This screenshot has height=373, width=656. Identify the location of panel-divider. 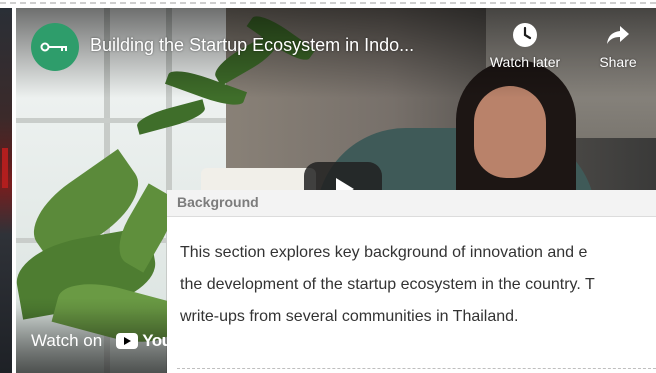
(416, 368).